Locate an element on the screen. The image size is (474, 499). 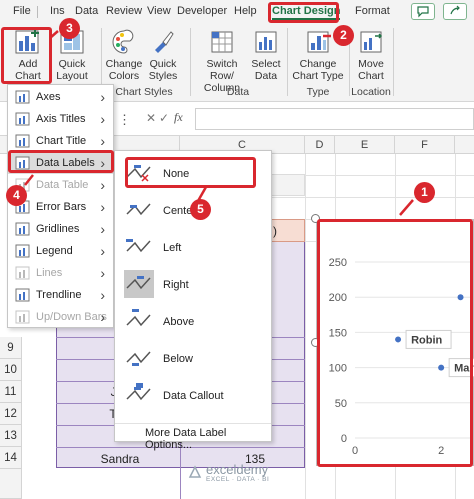
step-badge-5: 5 is located at coordinates (200, 209).